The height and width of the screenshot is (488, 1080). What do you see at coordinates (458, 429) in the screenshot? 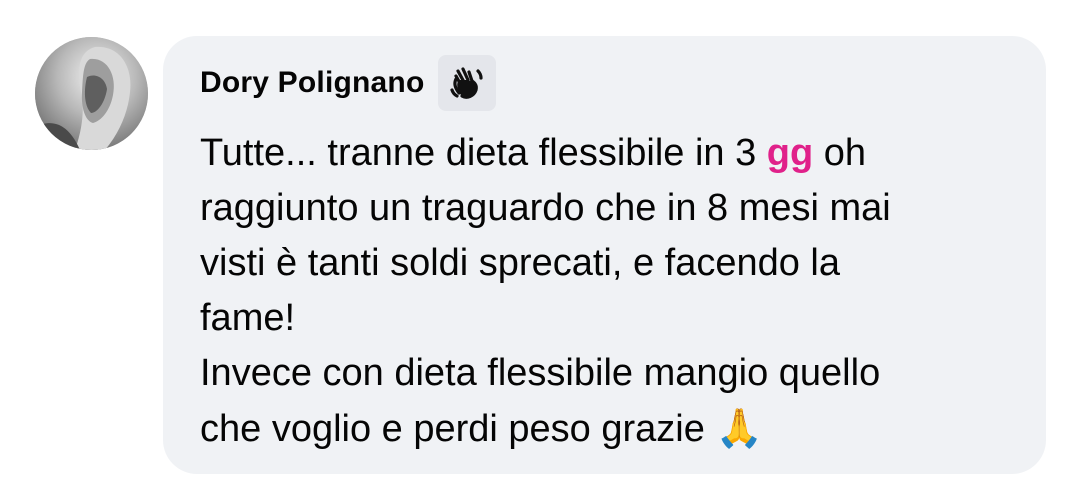
I see `comment-text-segment: che voglio e perdi peso grazie` at bounding box center [458, 429].